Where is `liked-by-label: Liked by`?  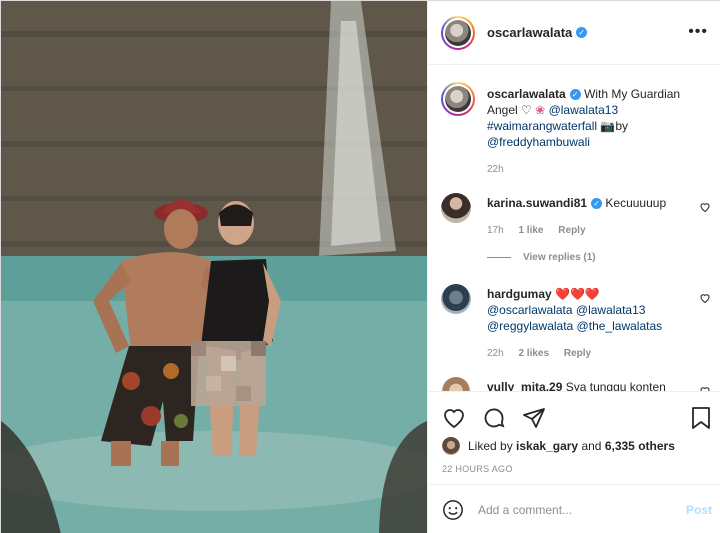 liked-by-label: Liked by is located at coordinates (490, 446).